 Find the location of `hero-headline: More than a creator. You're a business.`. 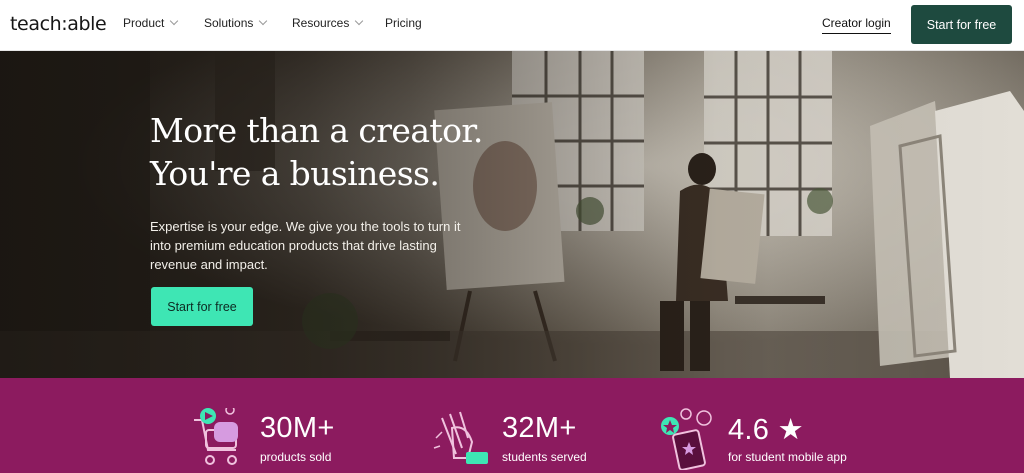

hero-headline: More than a creator. You're a business. is located at coordinates (360, 152).